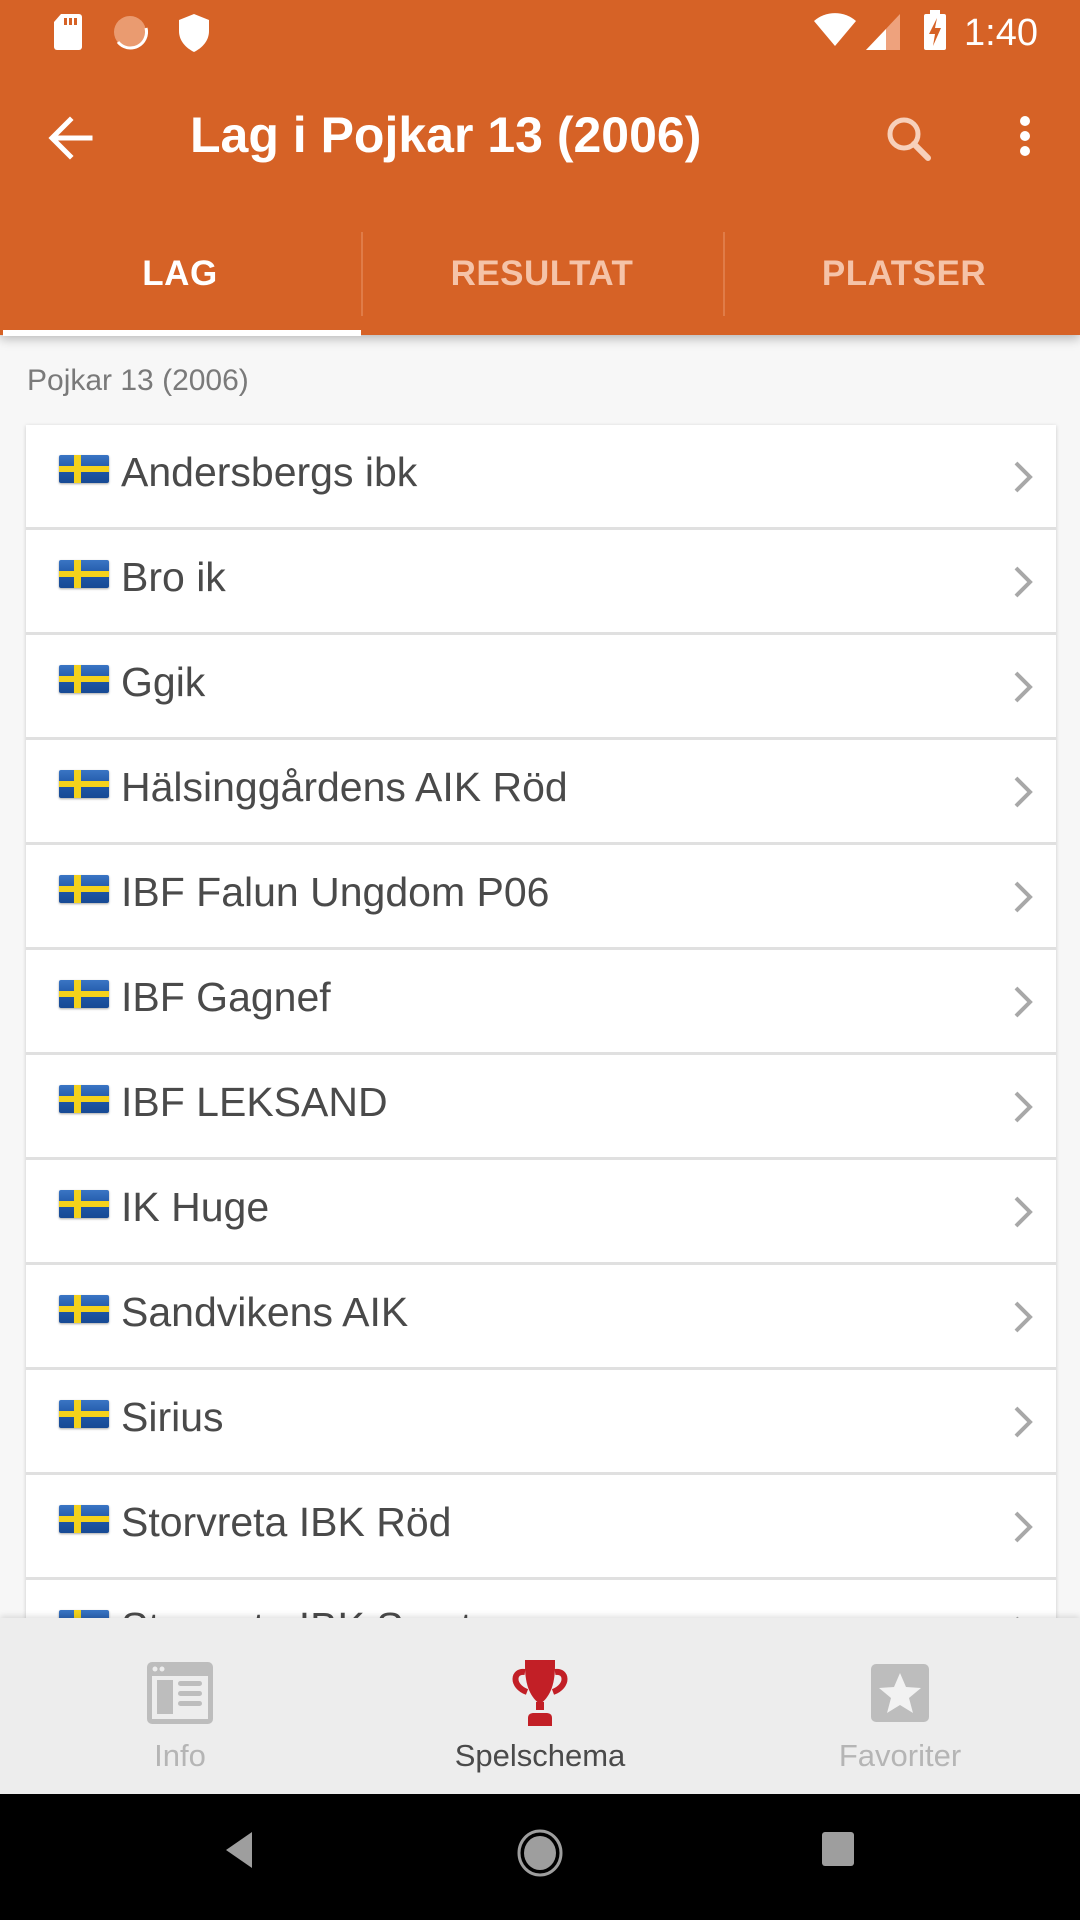 Image resolution: width=1080 pixels, height=1920 pixels. Describe the element at coordinates (226, 997) in the screenshot. I see `team-name: IBF Gagnef` at that location.